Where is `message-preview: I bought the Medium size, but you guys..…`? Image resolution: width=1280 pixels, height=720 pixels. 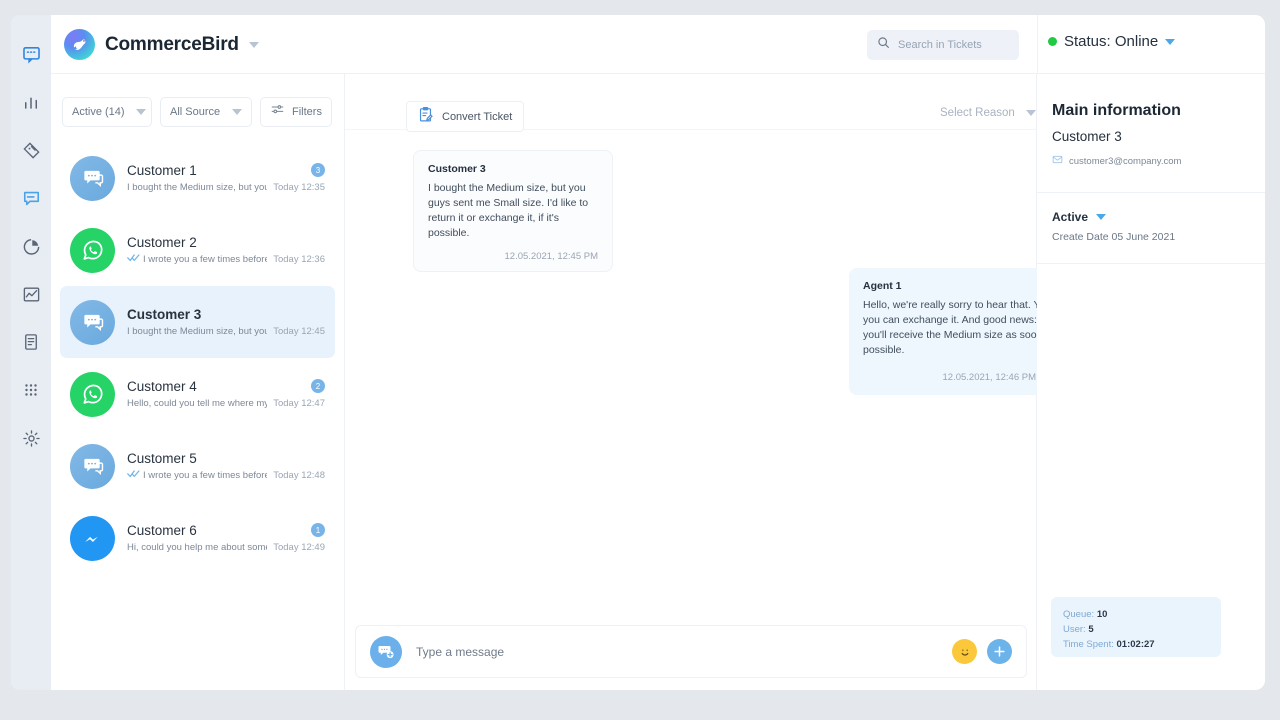 message-preview: I bought the Medium size, but you guys..… is located at coordinates (197, 187).